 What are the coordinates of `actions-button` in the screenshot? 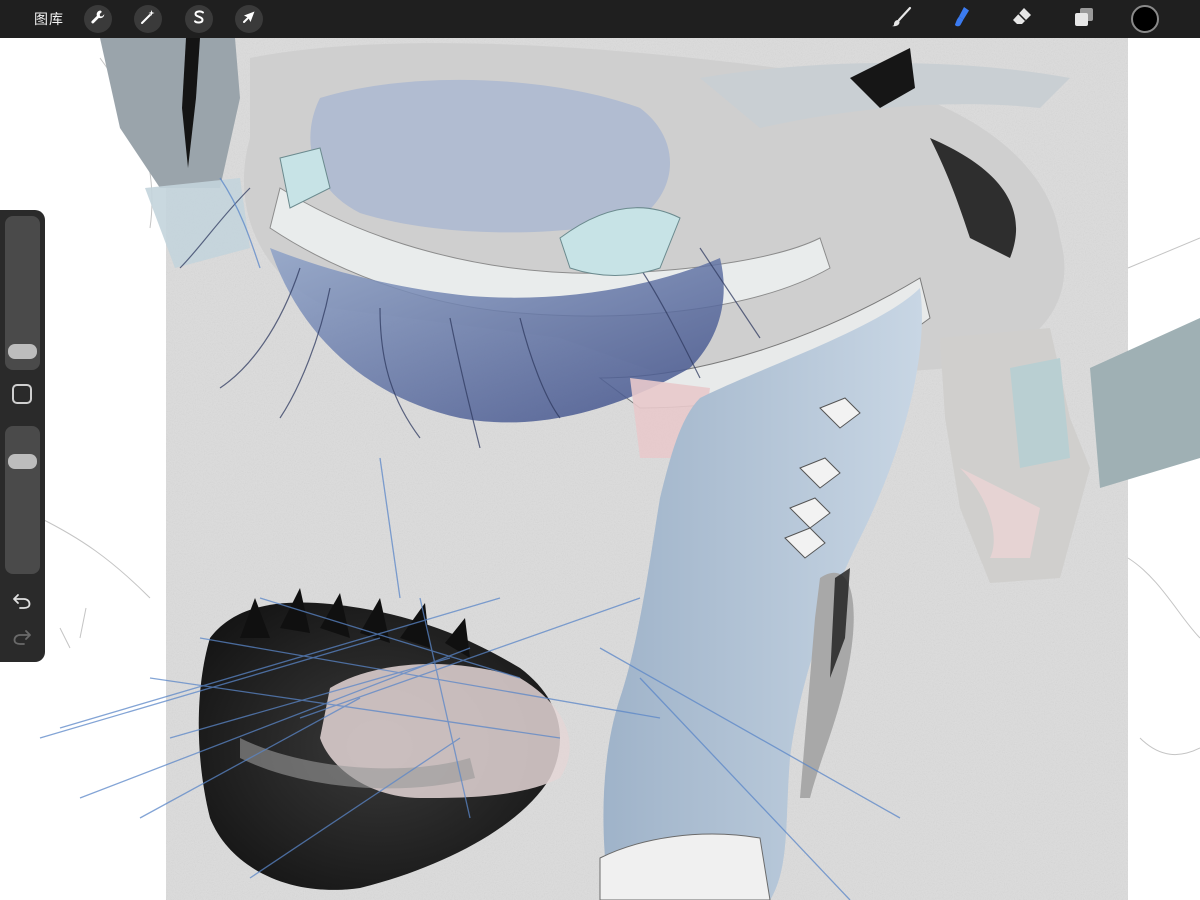 It's located at (98, 19).